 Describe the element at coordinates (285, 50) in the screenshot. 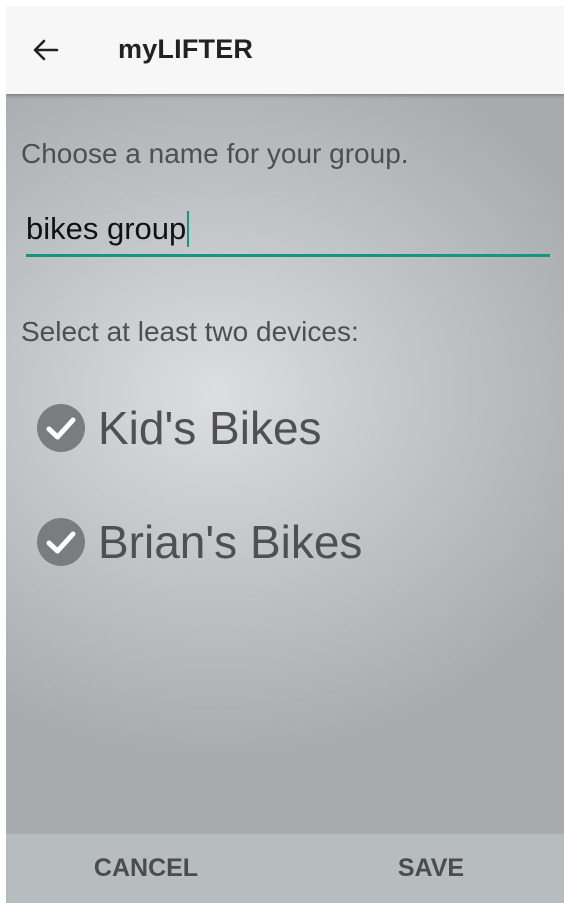

I see `app-bar: myLIFTER` at that location.